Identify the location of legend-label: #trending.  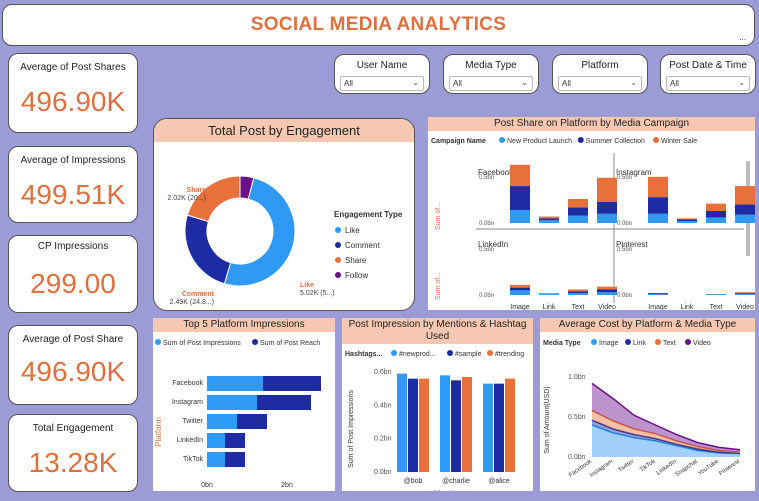
(509, 354).